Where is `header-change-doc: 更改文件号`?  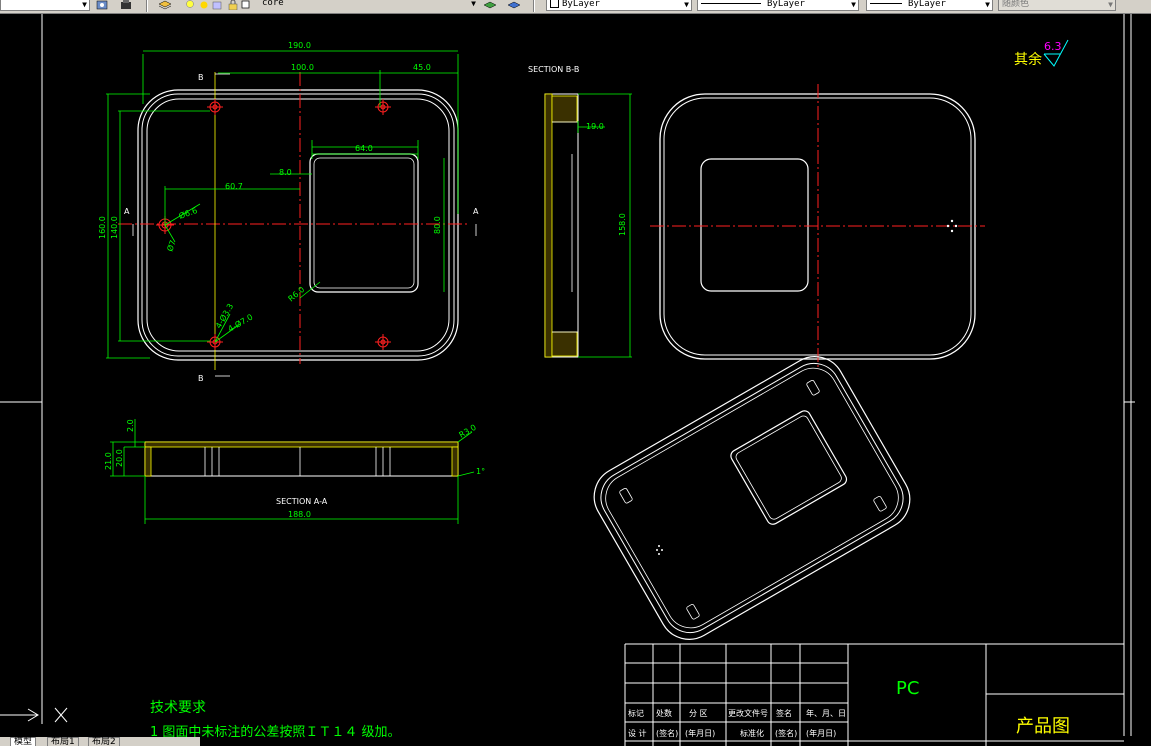 header-change-doc: 更改文件号 is located at coordinates (748, 713).